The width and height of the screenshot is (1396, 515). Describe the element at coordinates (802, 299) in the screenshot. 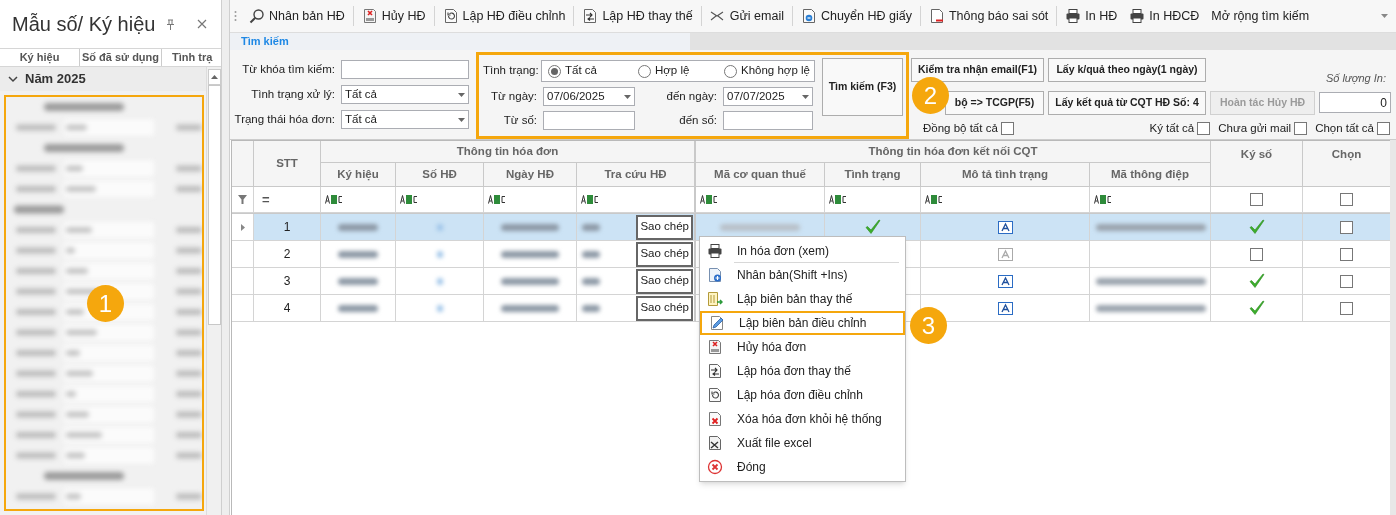

I see `menu-item: Lập biên bản thay thế` at that location.